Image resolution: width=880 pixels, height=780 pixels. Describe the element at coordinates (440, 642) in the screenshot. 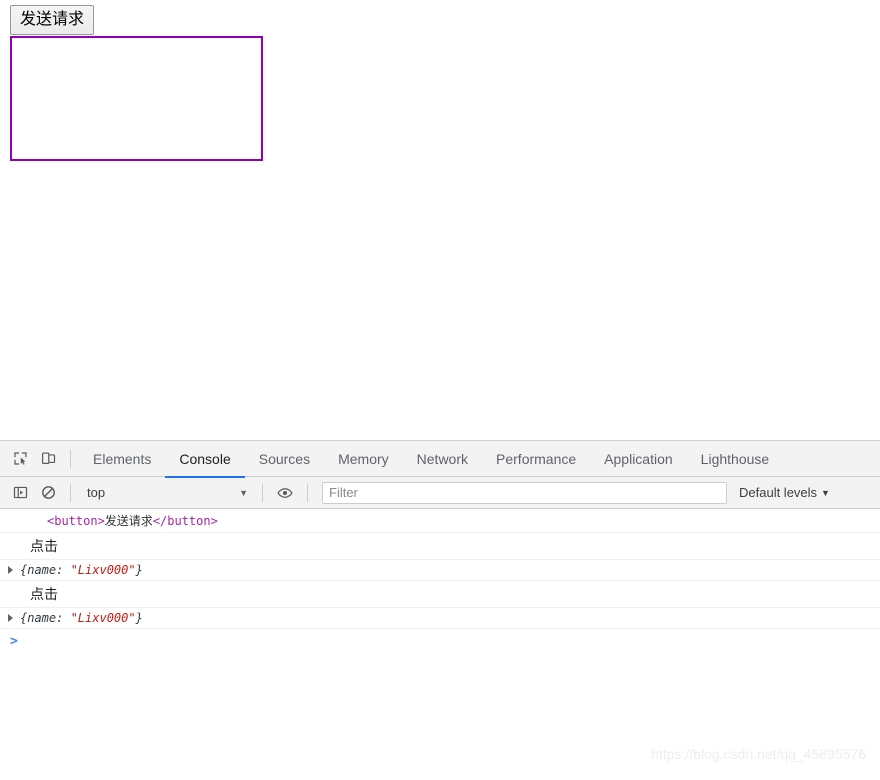

I see `console-prompt: >` at that location.